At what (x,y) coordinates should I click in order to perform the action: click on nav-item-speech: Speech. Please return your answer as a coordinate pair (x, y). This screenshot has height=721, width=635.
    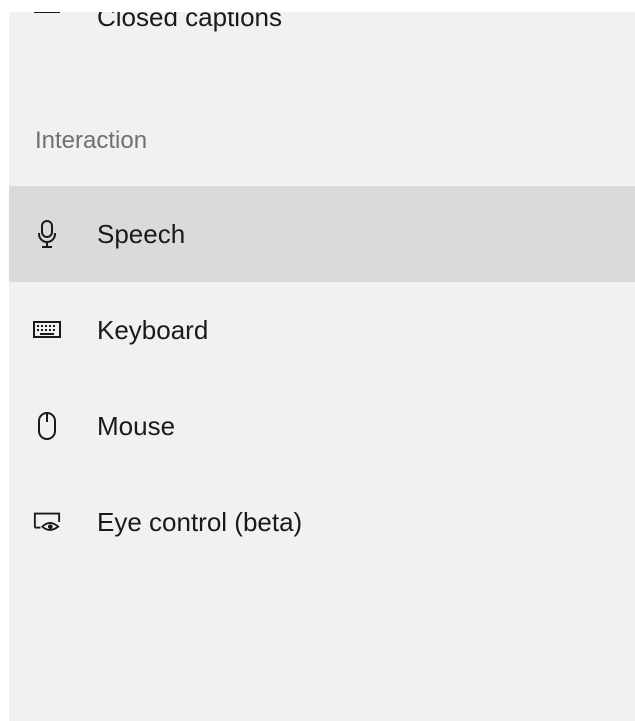
    Looking at the image, I should click on (322, 234).